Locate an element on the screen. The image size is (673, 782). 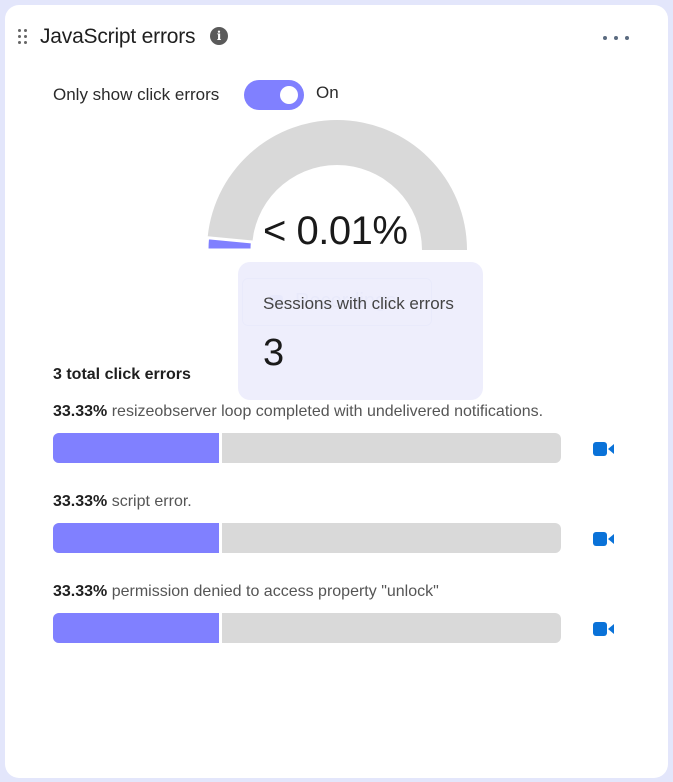
error-item: 33.33% script error. is located at coordinates (343, 528).